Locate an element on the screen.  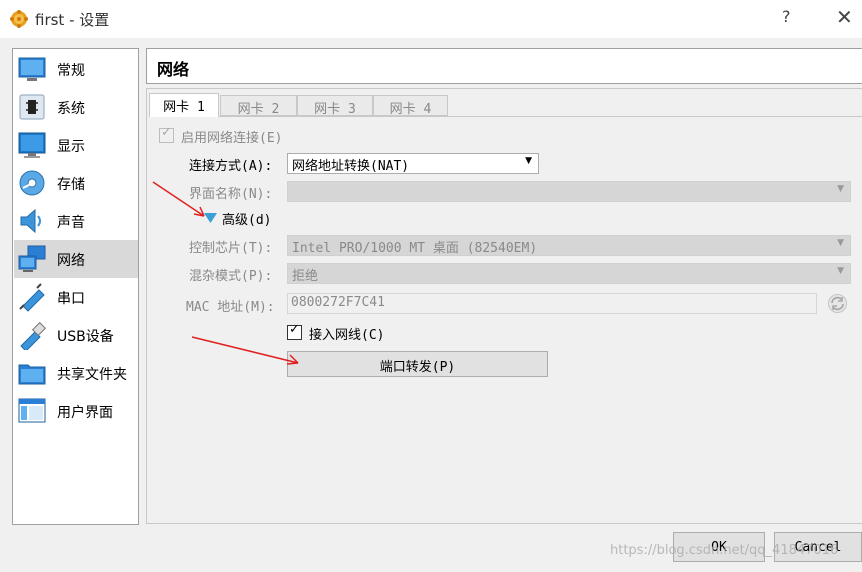
audio-icon is located at coordinates (30, 221).